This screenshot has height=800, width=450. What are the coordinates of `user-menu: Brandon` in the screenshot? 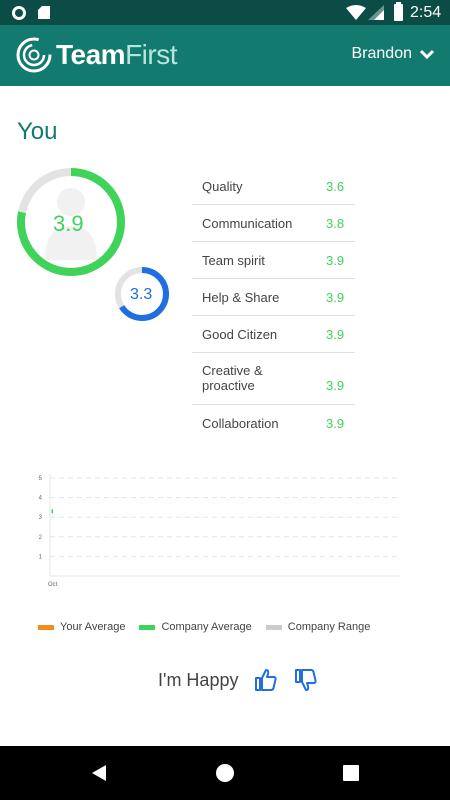 It's located at (392, 54).